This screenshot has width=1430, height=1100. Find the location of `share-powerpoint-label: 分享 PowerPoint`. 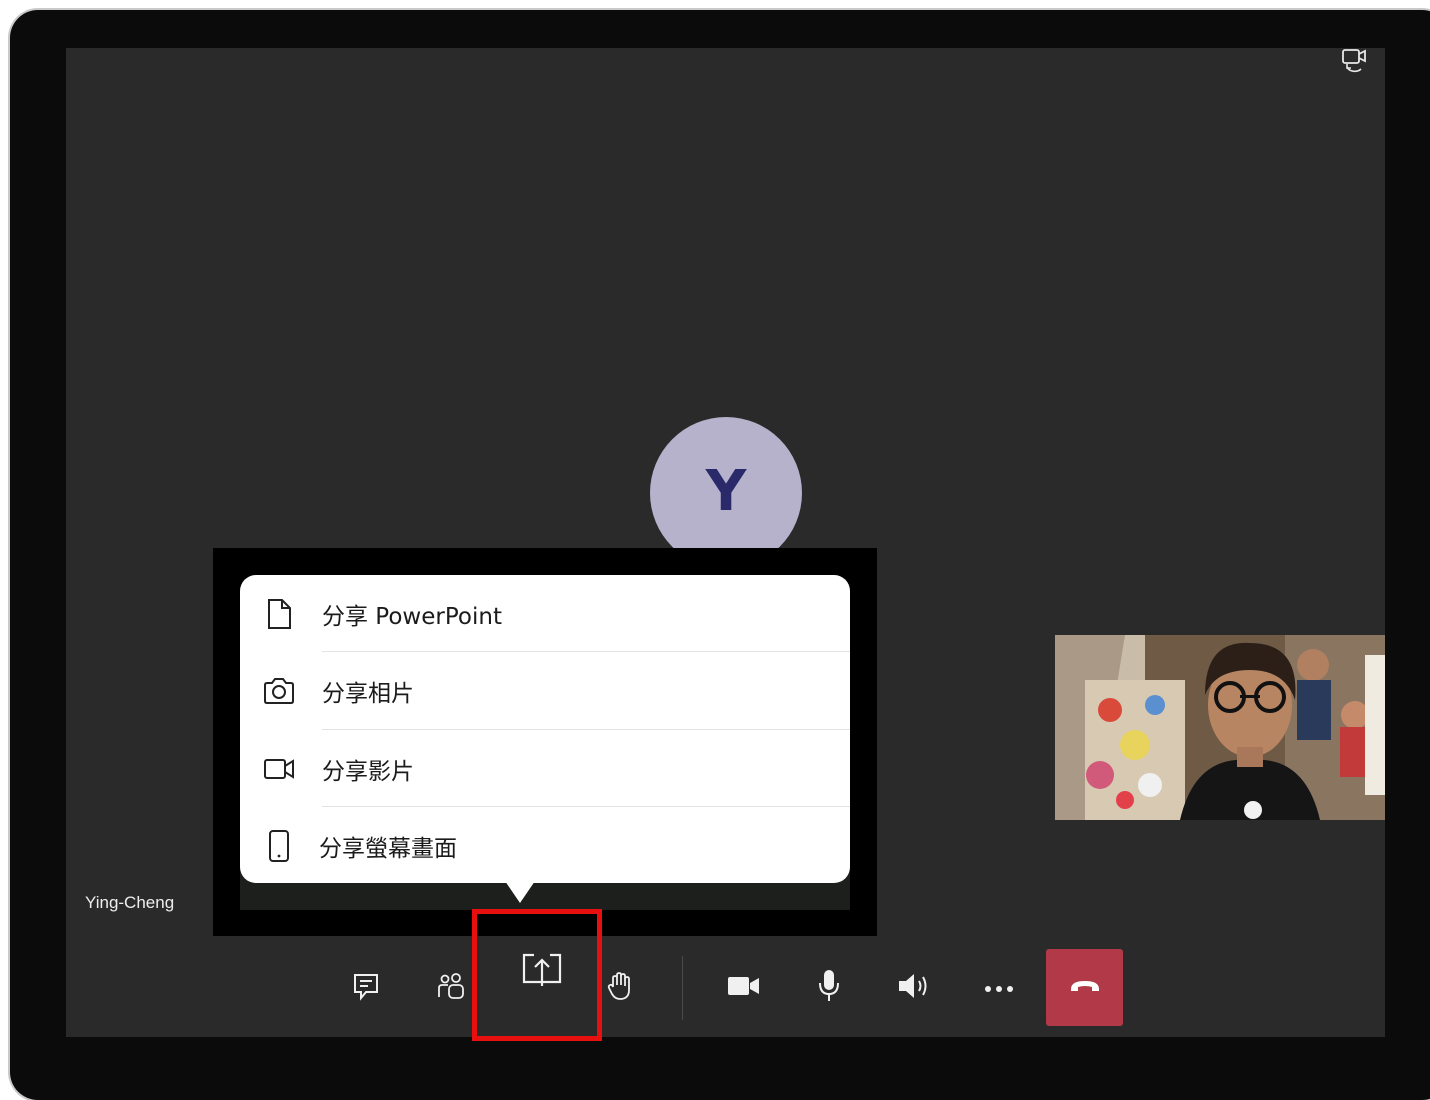

share-powerpoint-label: 分享 PowerPoint is located at coordinates (412, 616).